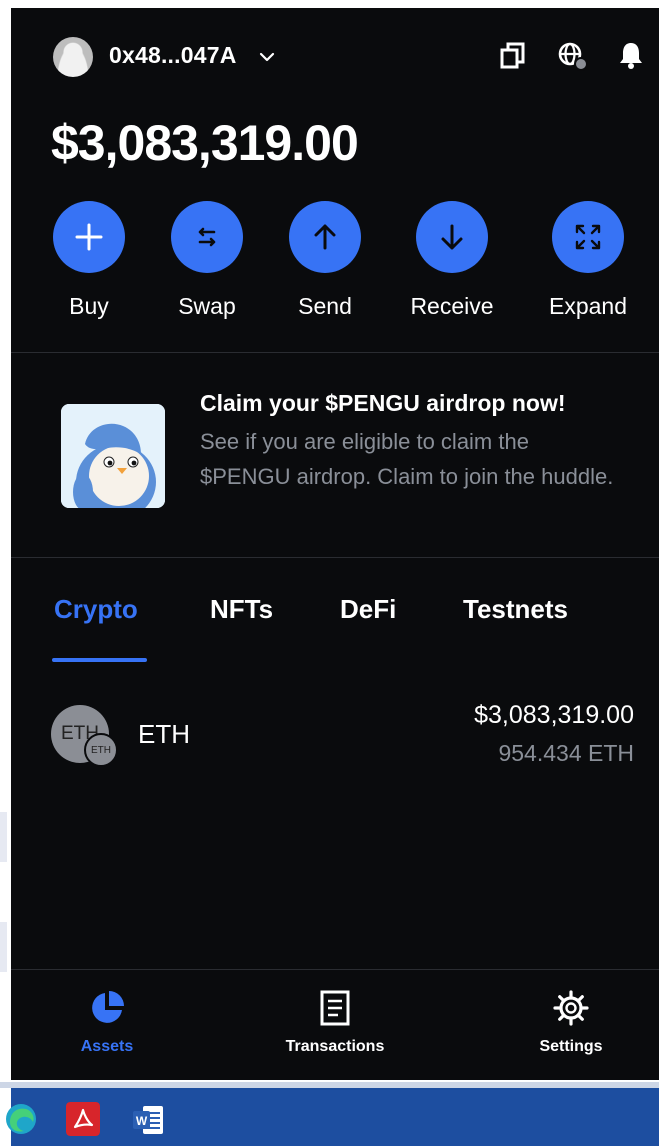  I want to click on receive-label: Receive, so click(452, 306).